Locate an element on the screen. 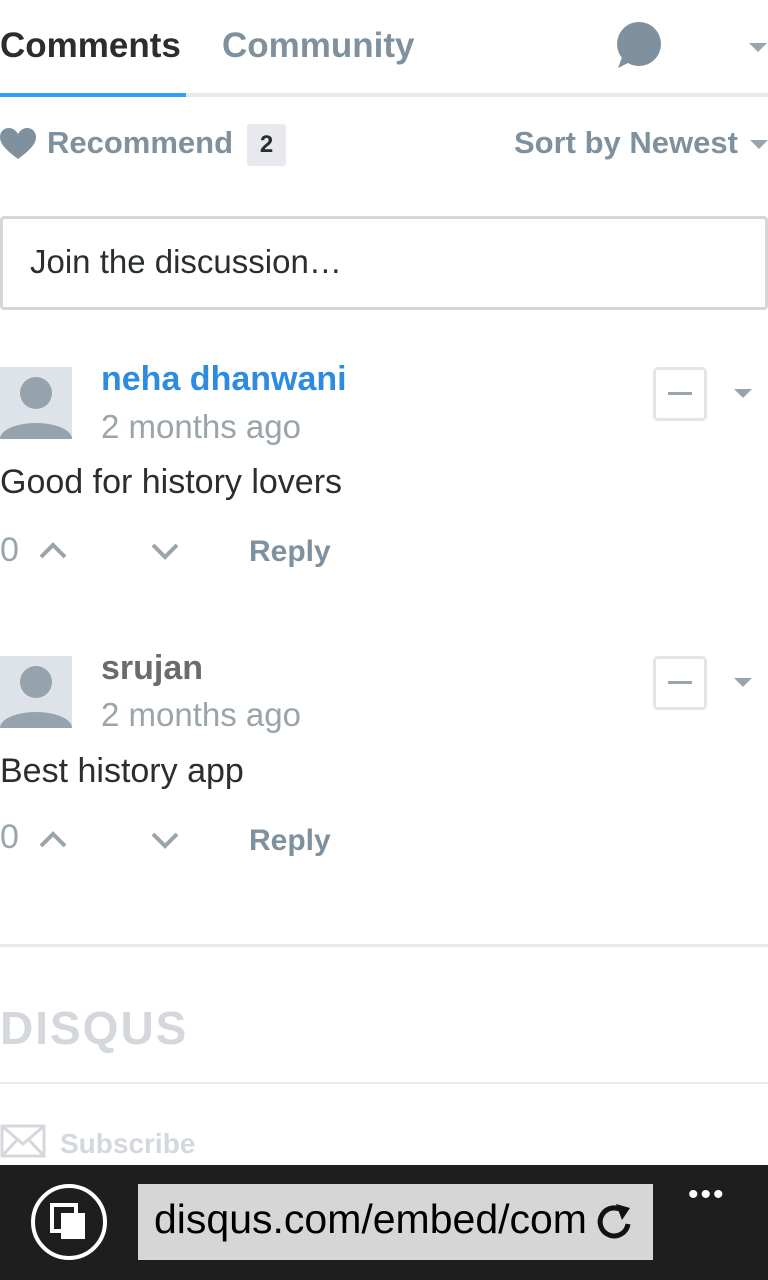 The height and width of the screenshot is (1280, 768). comment-body: Good for history lovers is located at coordinates (171, 482).